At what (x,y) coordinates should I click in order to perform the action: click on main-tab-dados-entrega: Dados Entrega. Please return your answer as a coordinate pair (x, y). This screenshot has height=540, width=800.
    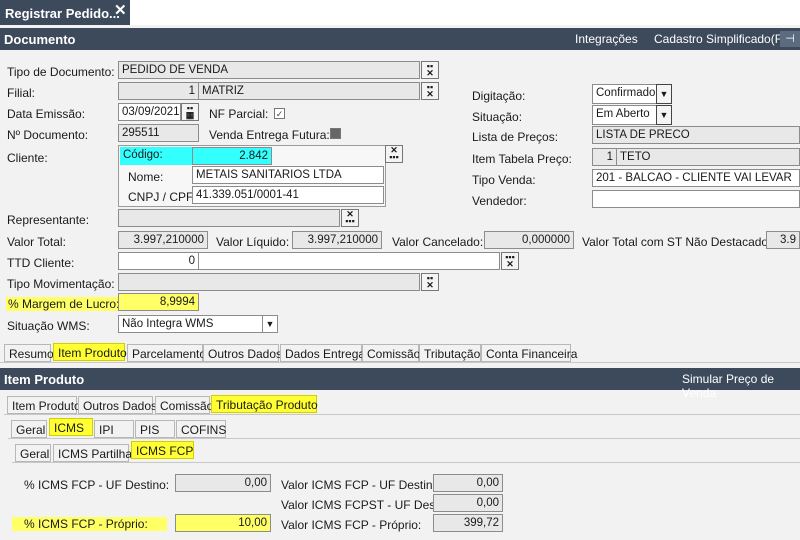
    Looking at the image, I should click on (322, 353).